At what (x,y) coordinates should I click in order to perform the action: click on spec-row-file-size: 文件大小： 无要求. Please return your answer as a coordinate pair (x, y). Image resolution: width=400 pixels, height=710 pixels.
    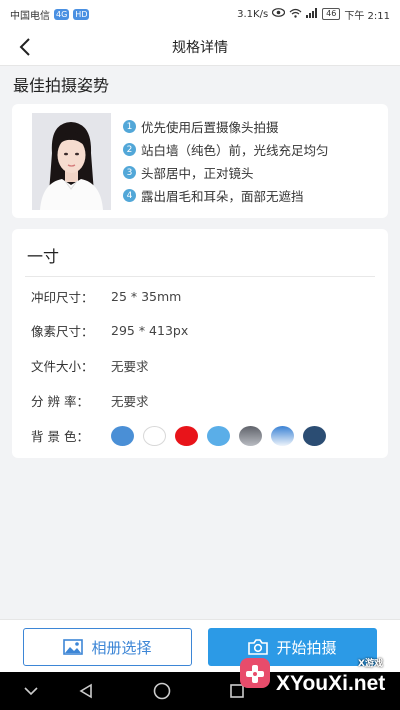
    Looking at the image, I should click on (200, 365).